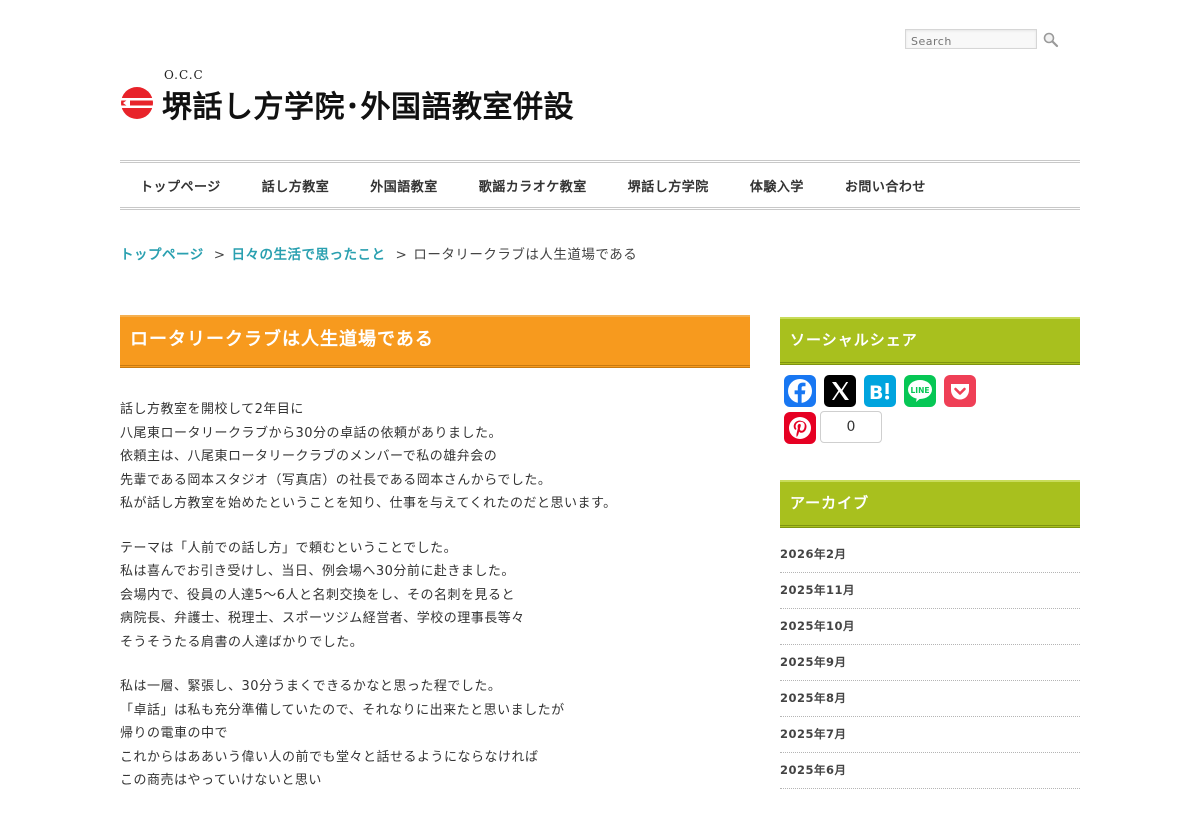  What do you see at coordinates (221, 780) in the screenshot?
I see `post-line: この商売はやっていけないと思い` at bounding box center [221, 780].